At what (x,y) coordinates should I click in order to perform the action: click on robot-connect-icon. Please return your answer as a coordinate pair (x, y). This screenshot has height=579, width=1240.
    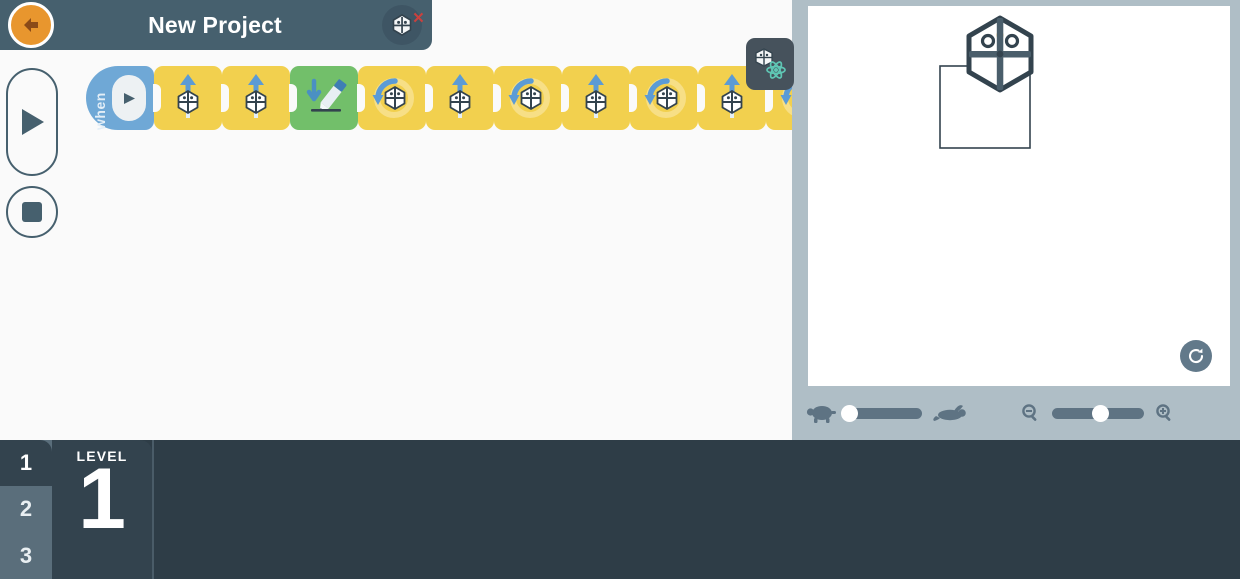
    Looking at the image, I should click on (770, 63).